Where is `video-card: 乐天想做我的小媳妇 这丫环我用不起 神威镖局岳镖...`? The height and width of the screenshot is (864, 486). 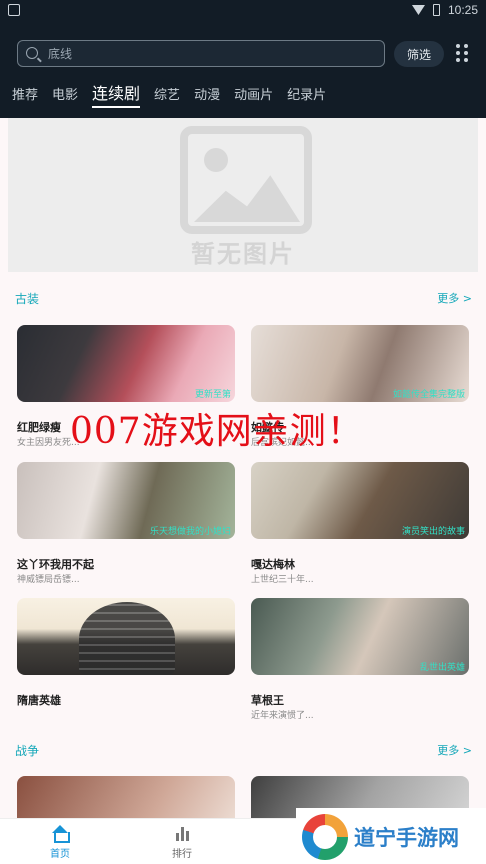 video-card: 乐天想做我的小媳妇 这丫环我用不起 神威镖局岳镖... is located at coordinates (126, 524).